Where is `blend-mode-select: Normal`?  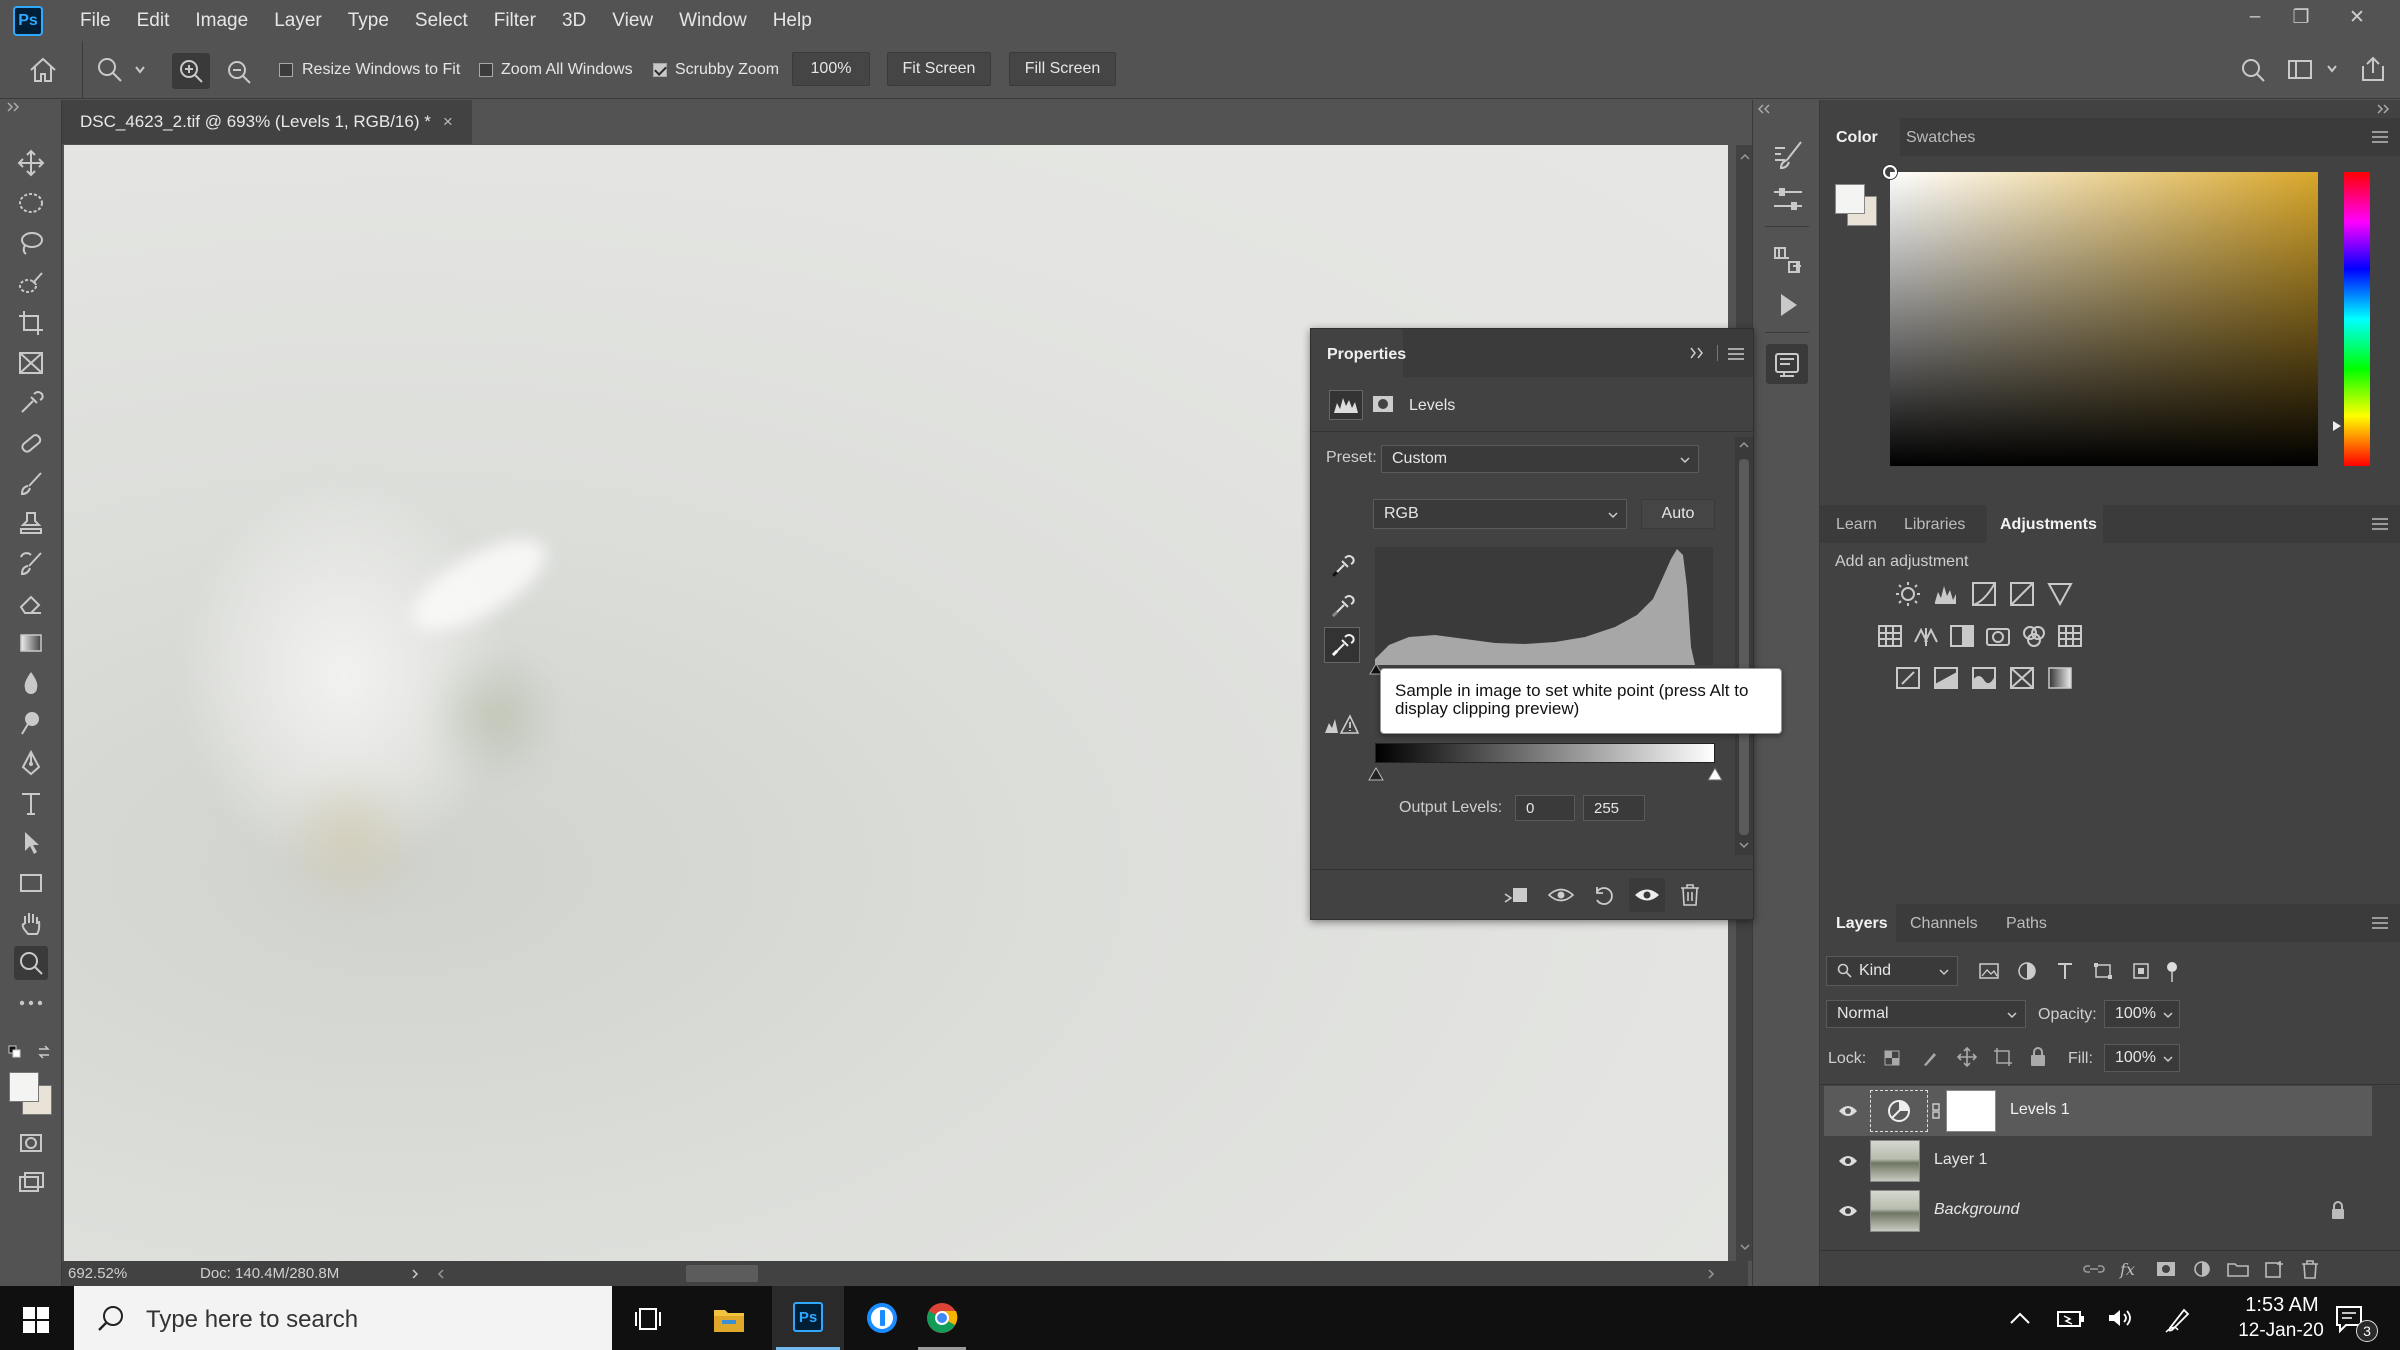 blend-mode-select: Normal is located at coordinates (1926, 1014).